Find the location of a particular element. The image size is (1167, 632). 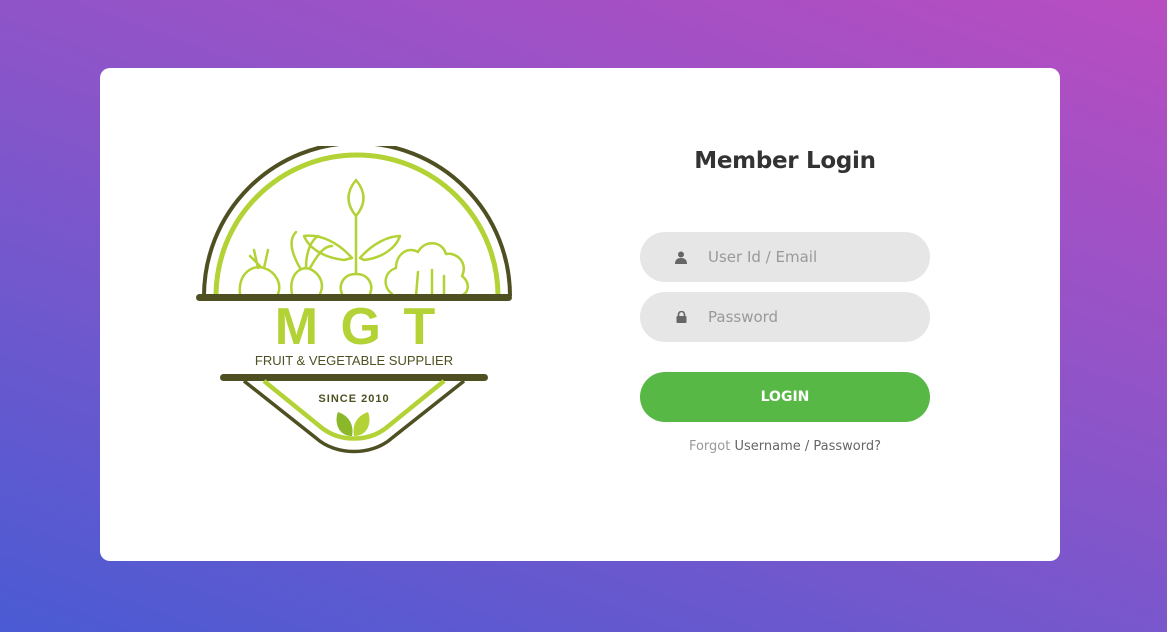

page-title: Member Login is located at coordinates (785, 161).